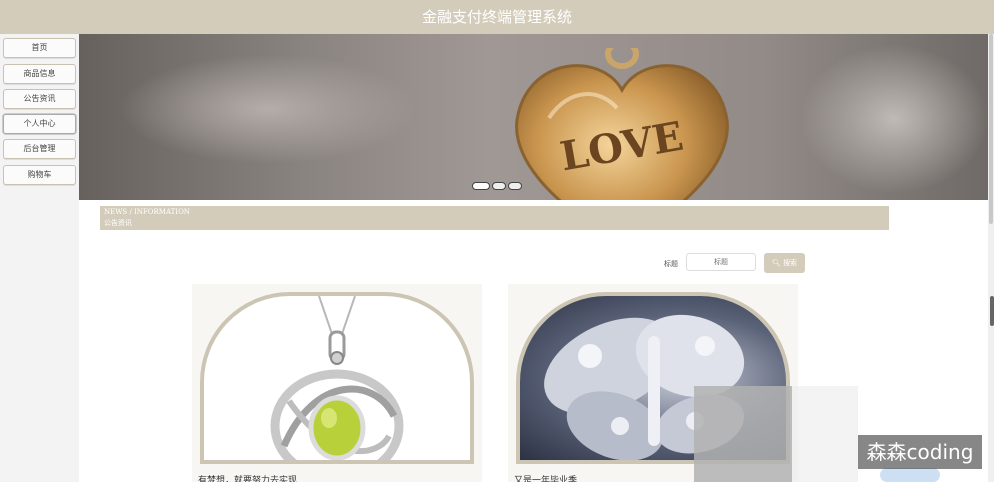 The image size is (994, 482). I want to click on card-title: 又是一年毕业季, so click(545, 477).